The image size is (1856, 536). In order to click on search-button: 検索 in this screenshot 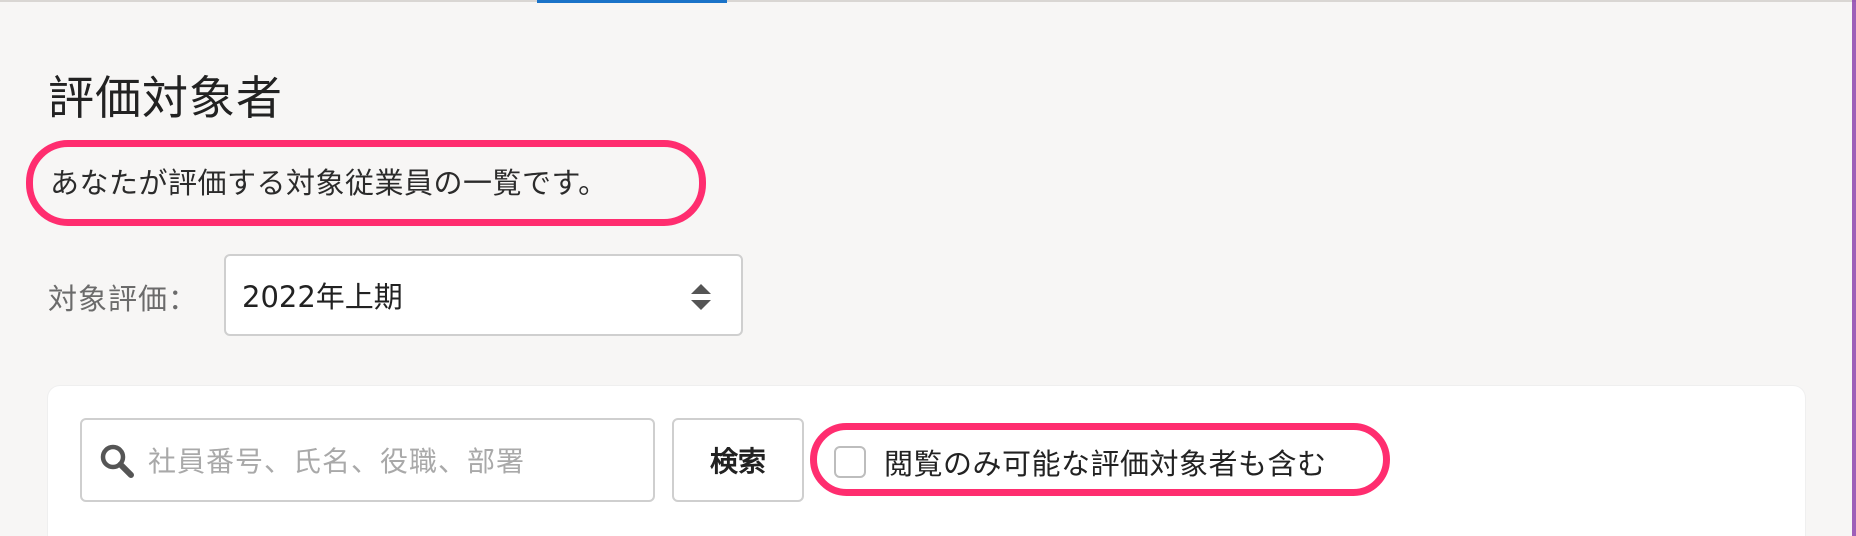, I will do `click(738, 460)`.